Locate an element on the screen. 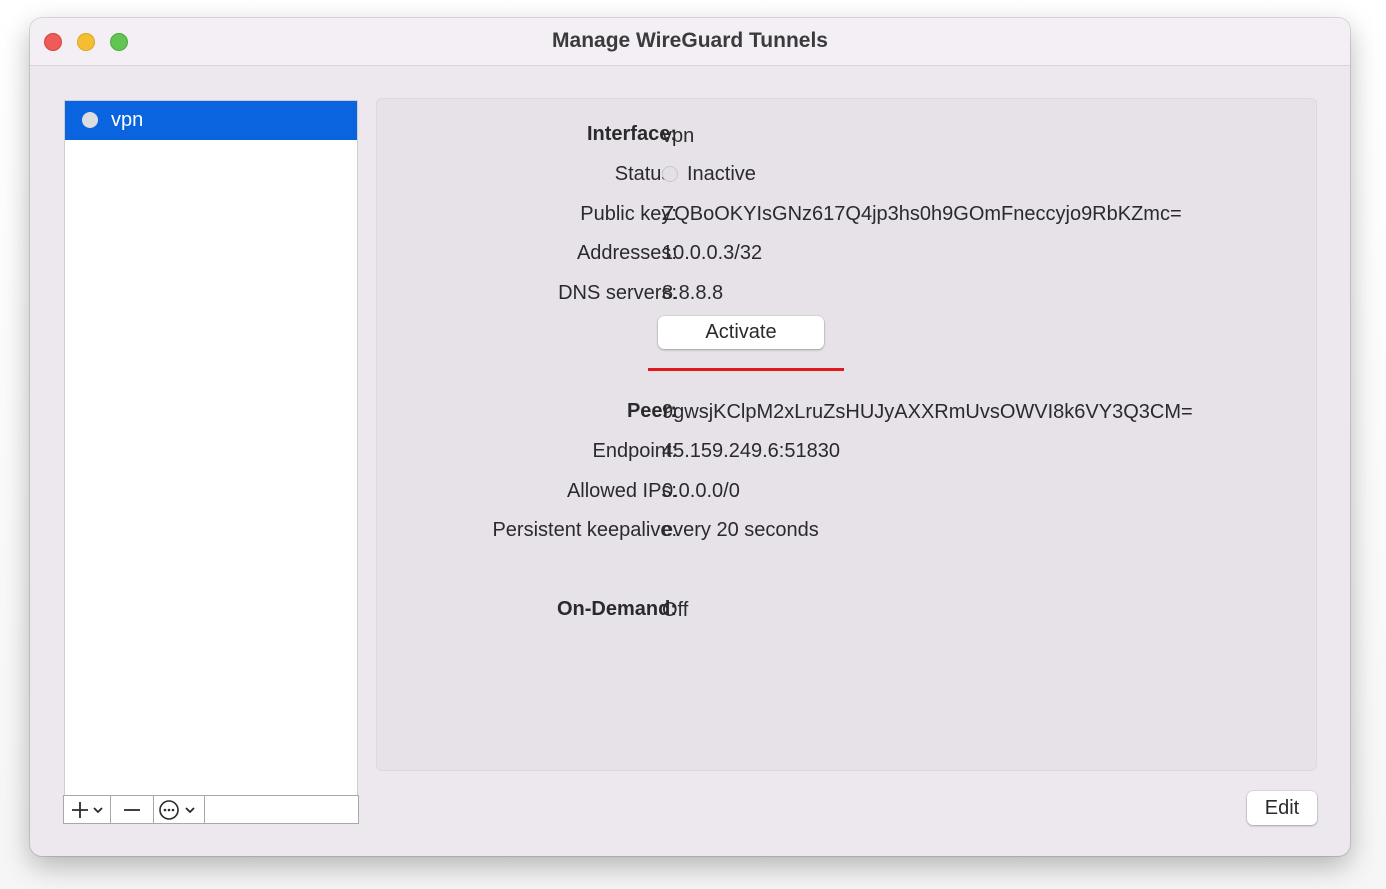 Image resolution: width=1386 pixels, height=889 pixels. title-bar: Manage WireGuard Tunnels is located at coordinates (690, 42).